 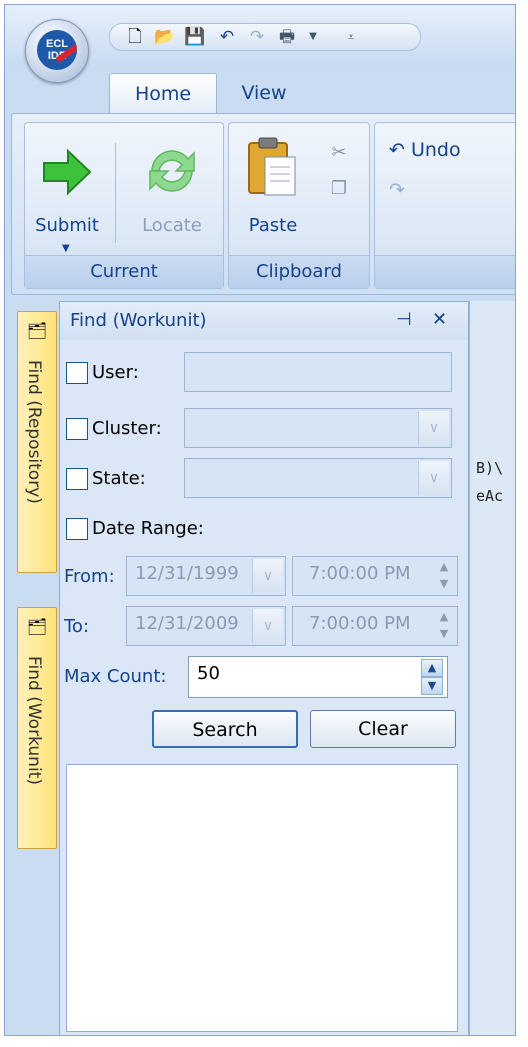 I want to click on dock-sidebar: 🗂 Find (Repository) 🗂 Find (Workunit), so click(x=33, y=668).